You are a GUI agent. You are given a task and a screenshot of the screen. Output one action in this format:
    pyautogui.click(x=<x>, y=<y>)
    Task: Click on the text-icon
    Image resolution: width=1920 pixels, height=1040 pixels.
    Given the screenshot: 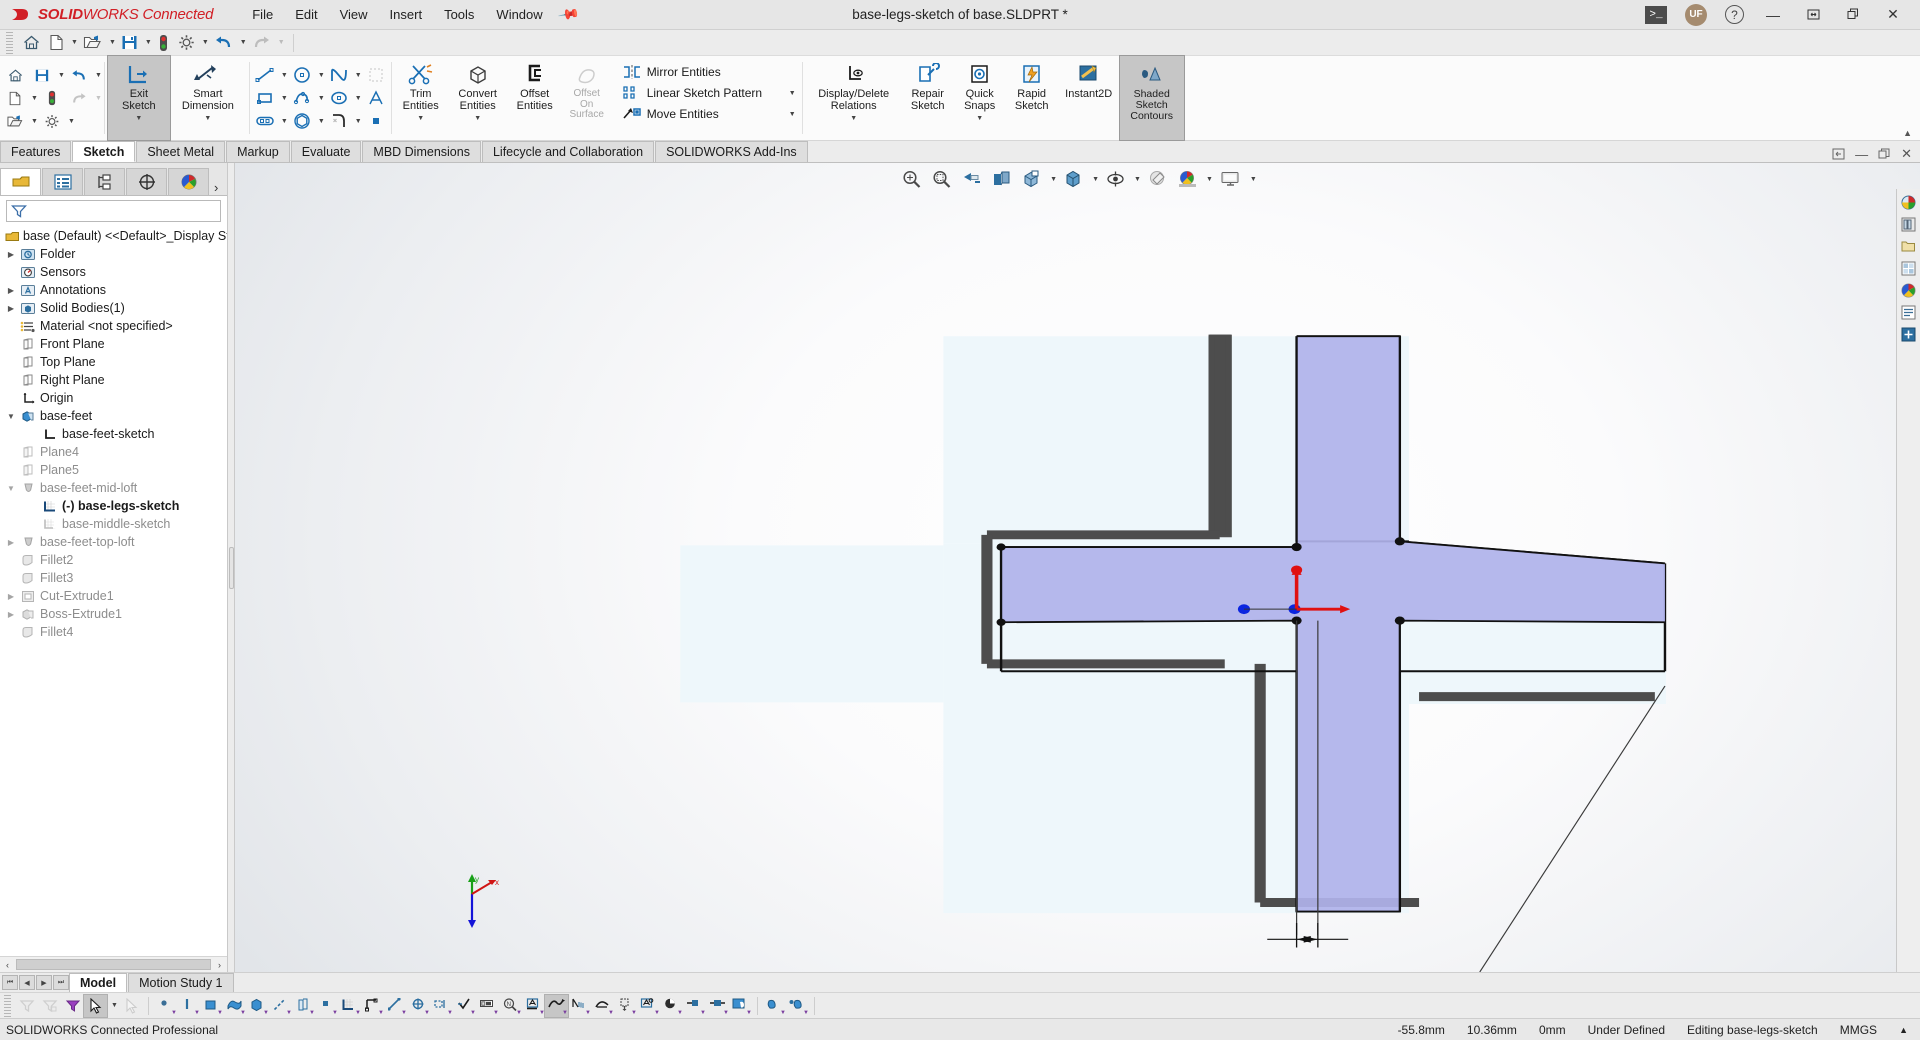 What is the action you would take?
    pyautogui.click(x=376, y=98)
    